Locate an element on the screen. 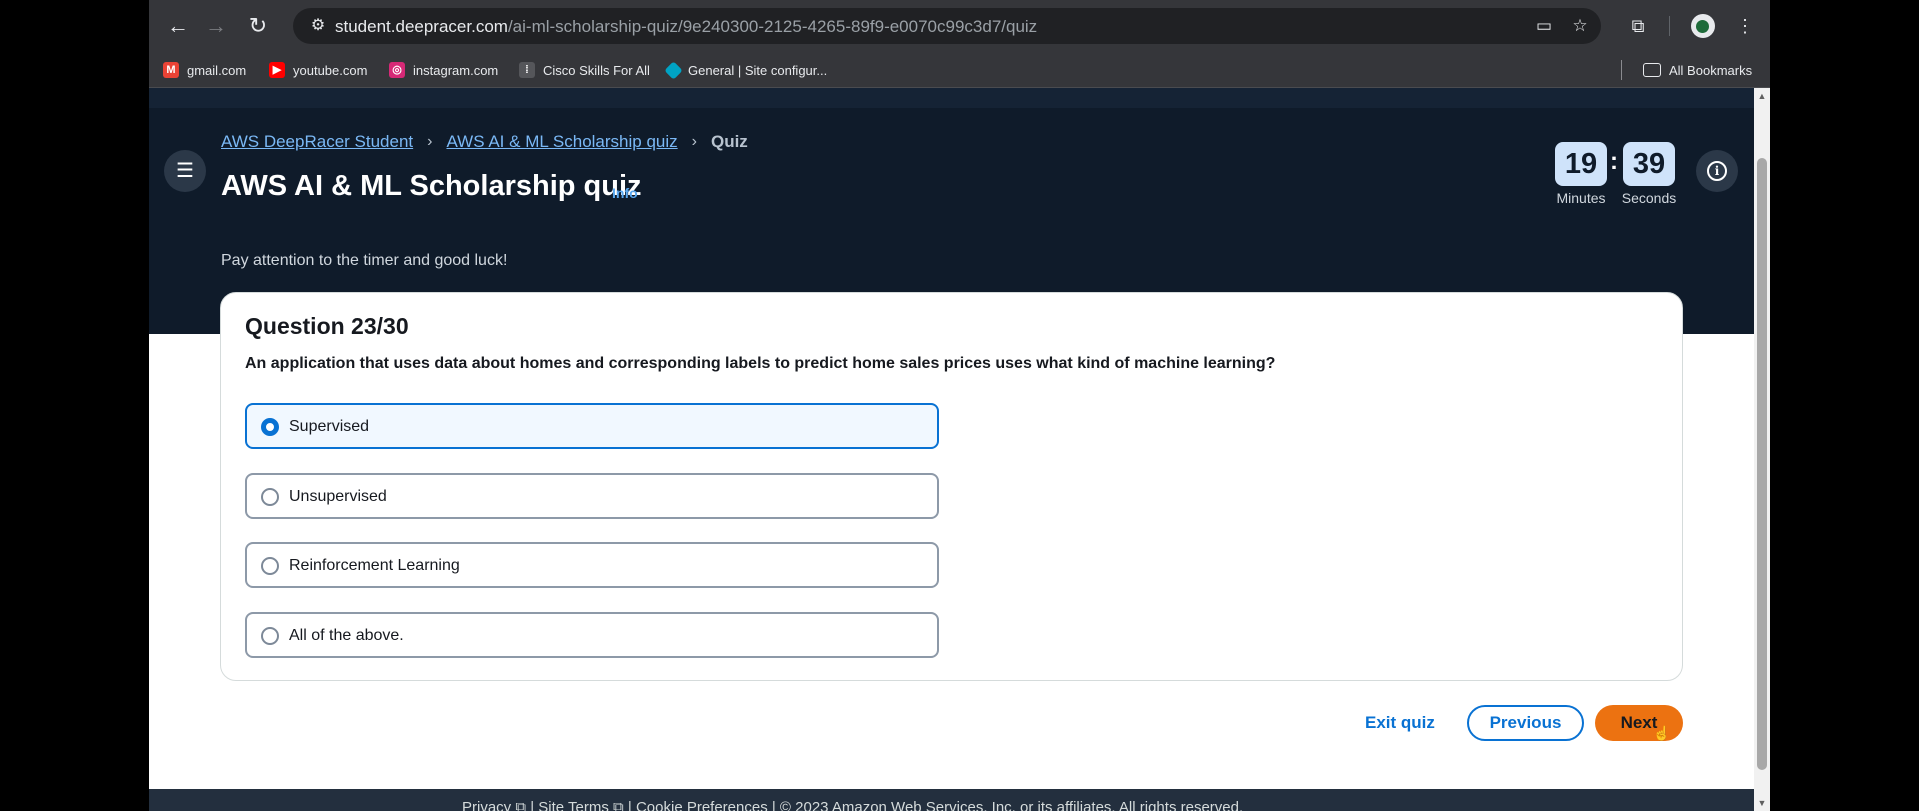  install-app-icon: ▭ is located at coordinates (1544, 26).